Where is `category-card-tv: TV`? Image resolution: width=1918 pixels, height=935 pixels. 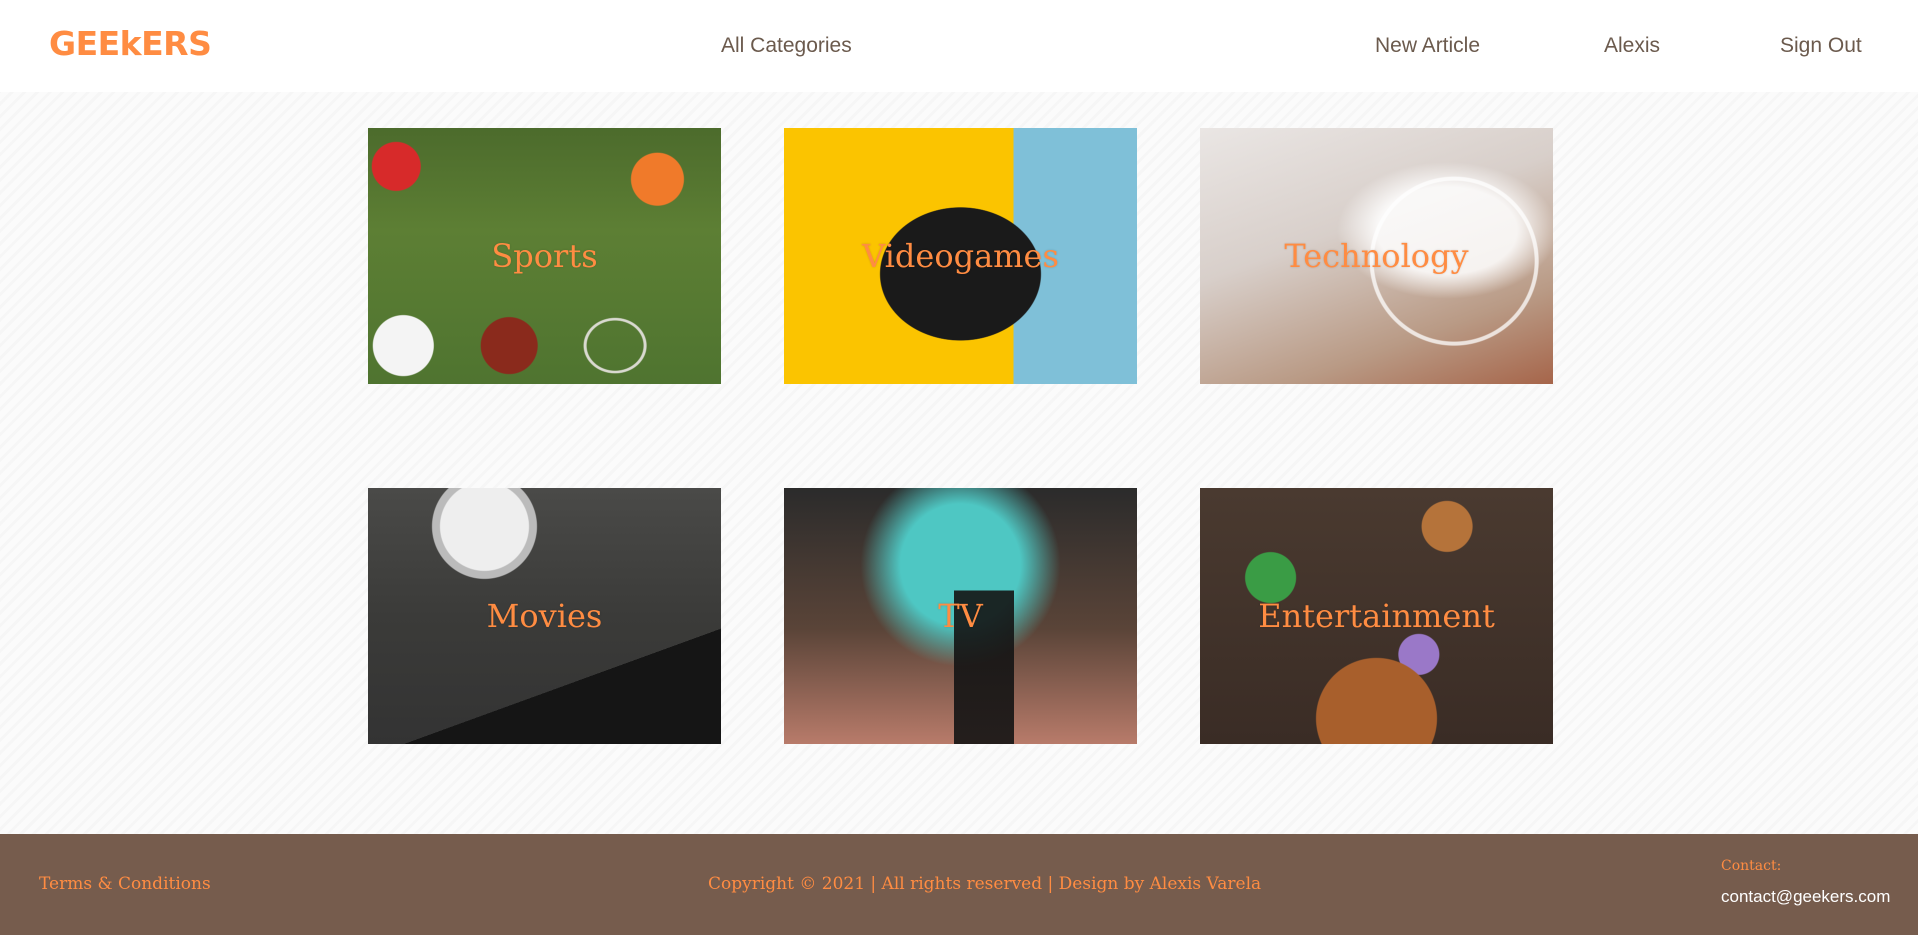
category-card-tv: TV is located at coordinates (960, 616).